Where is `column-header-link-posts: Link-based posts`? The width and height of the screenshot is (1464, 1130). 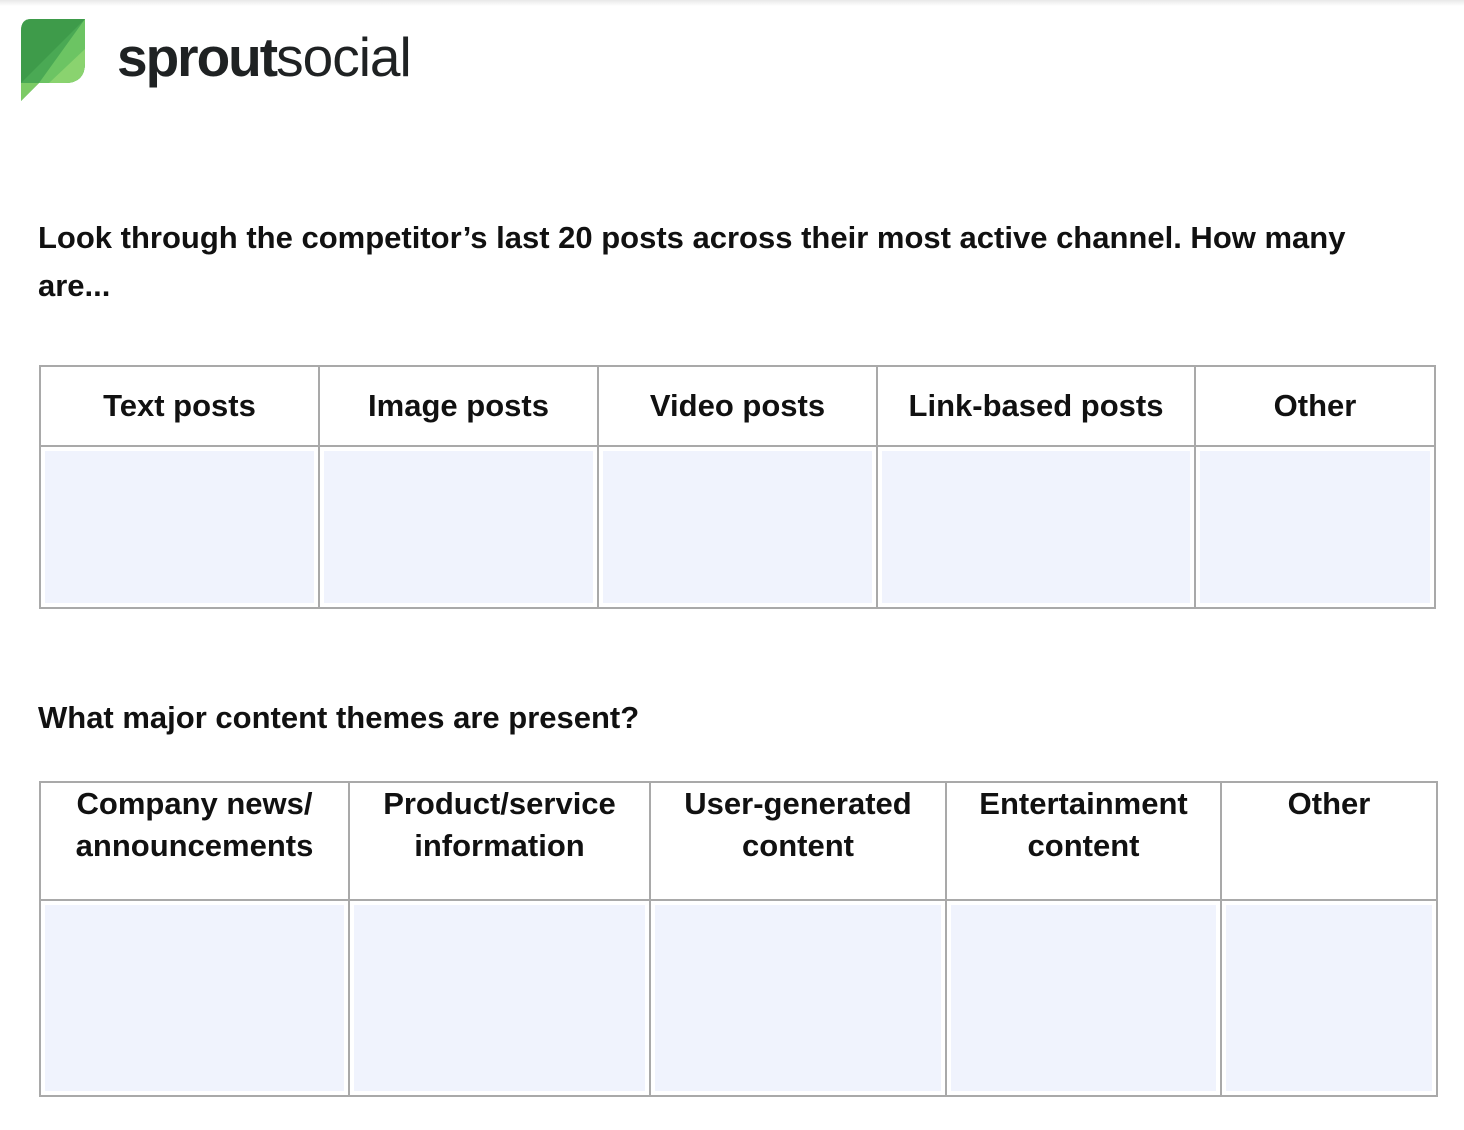 column-header-link-posts: Link-based posts is located at coordinates (1036, 406).